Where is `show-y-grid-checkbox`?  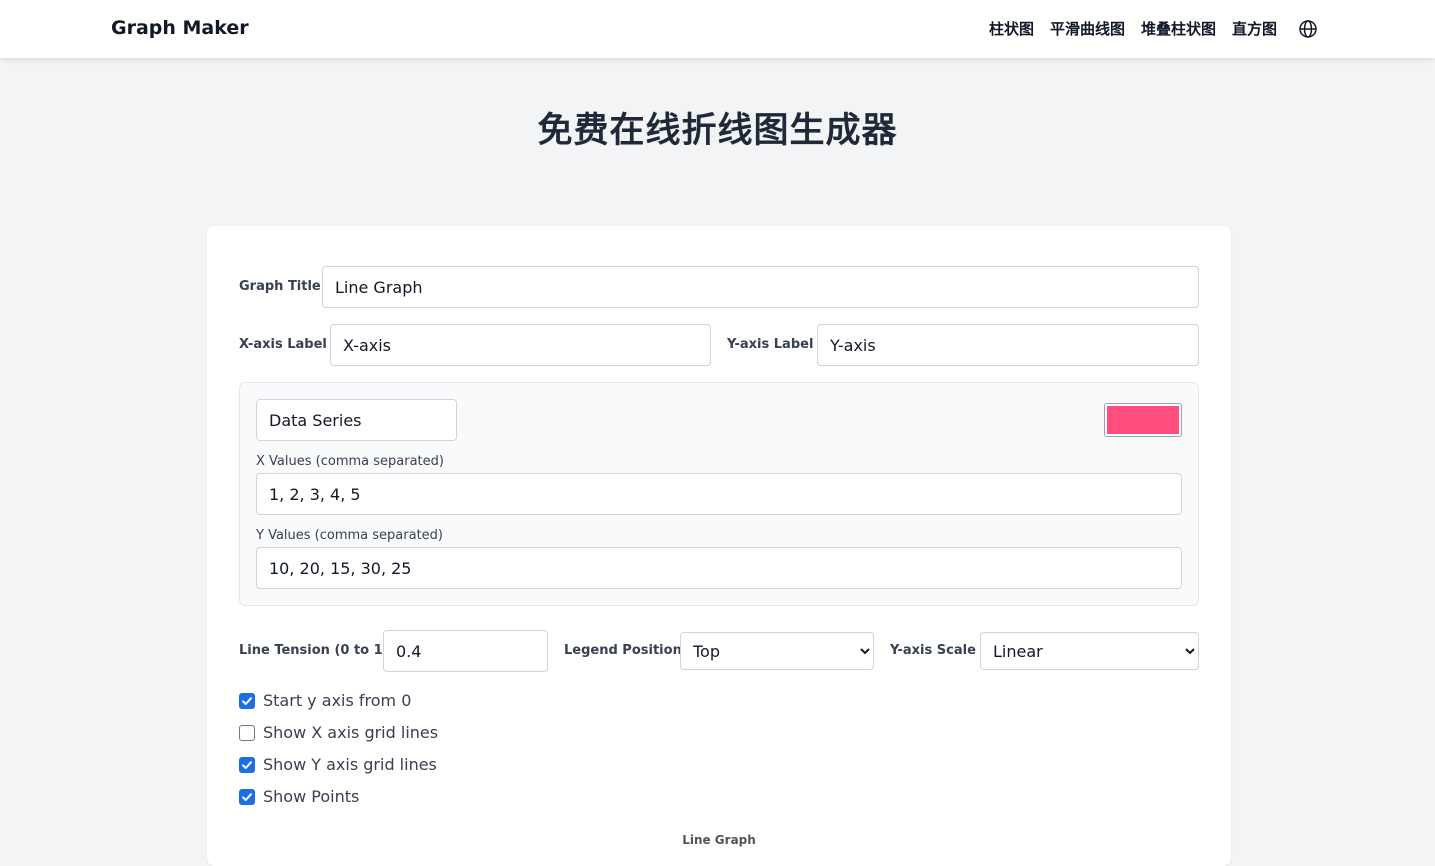 show-y-grid-checkbox is located at coordinates (247, 764).